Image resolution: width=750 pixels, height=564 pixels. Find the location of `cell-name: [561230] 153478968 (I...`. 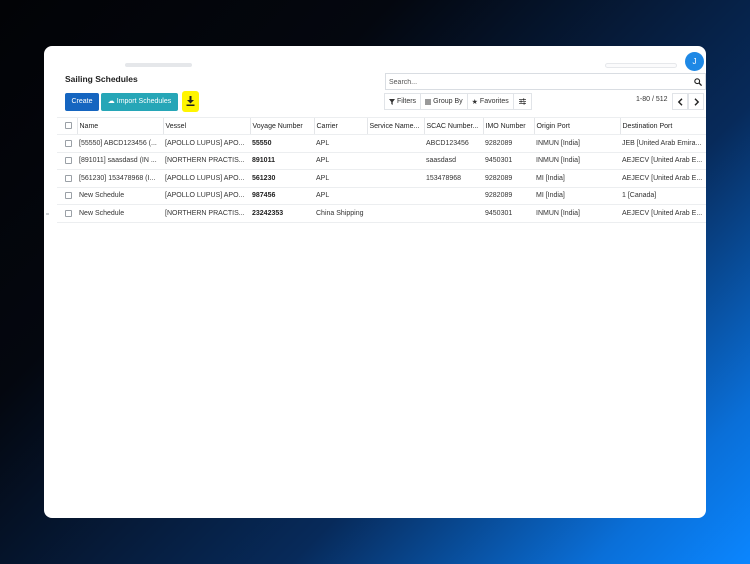

cell-name: [561230] 153478968 (I... is located at coordinates (120, 178).